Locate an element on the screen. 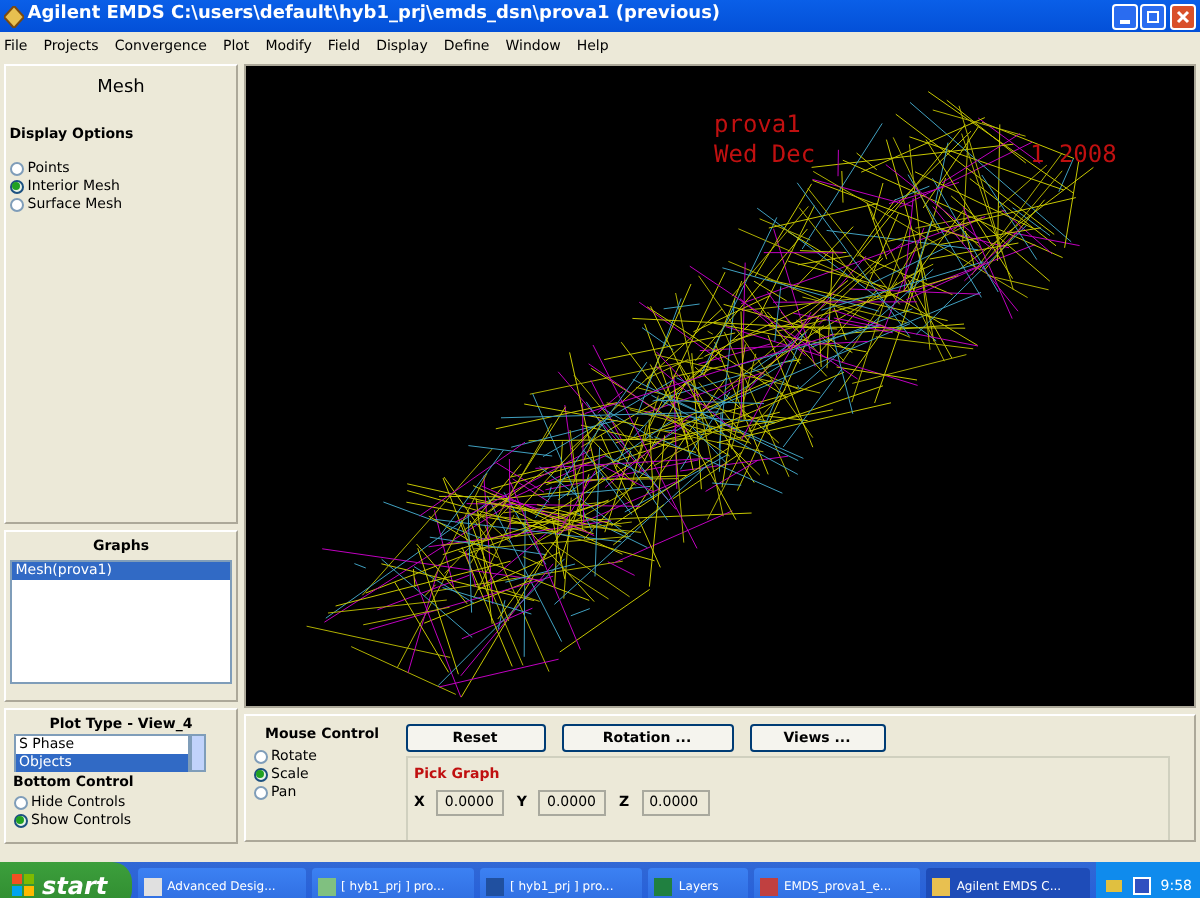 The height and width of the screenshot is (898, 1200). start-button: start is located at coordinates (66, 880).